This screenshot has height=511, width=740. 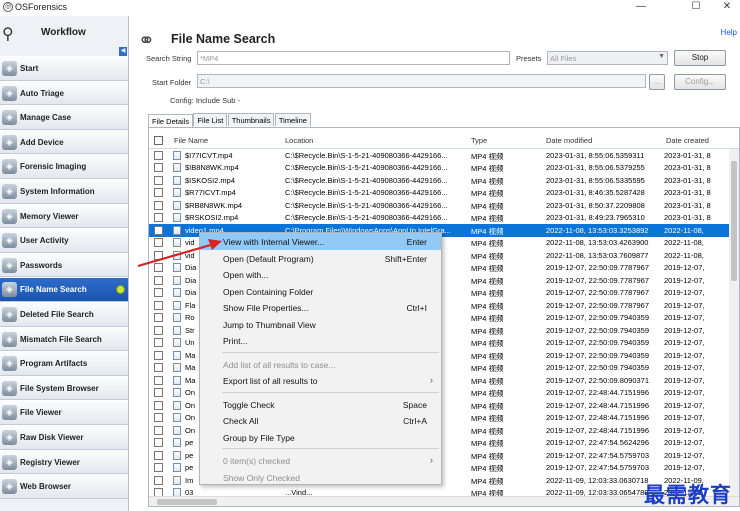 I want to click on sidebar-item-manage-case: ◈ Manage Case, so click(x=64, y=117).